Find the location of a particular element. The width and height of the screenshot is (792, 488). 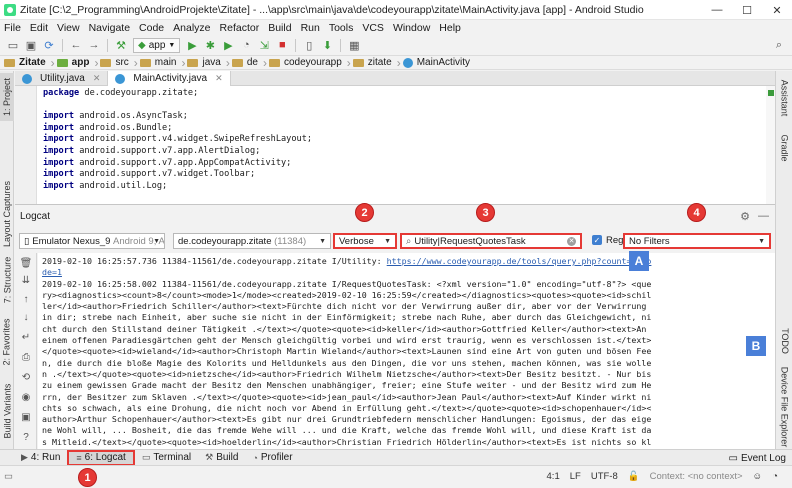

event-icon: ◔ is located at coordinates (775, 476).